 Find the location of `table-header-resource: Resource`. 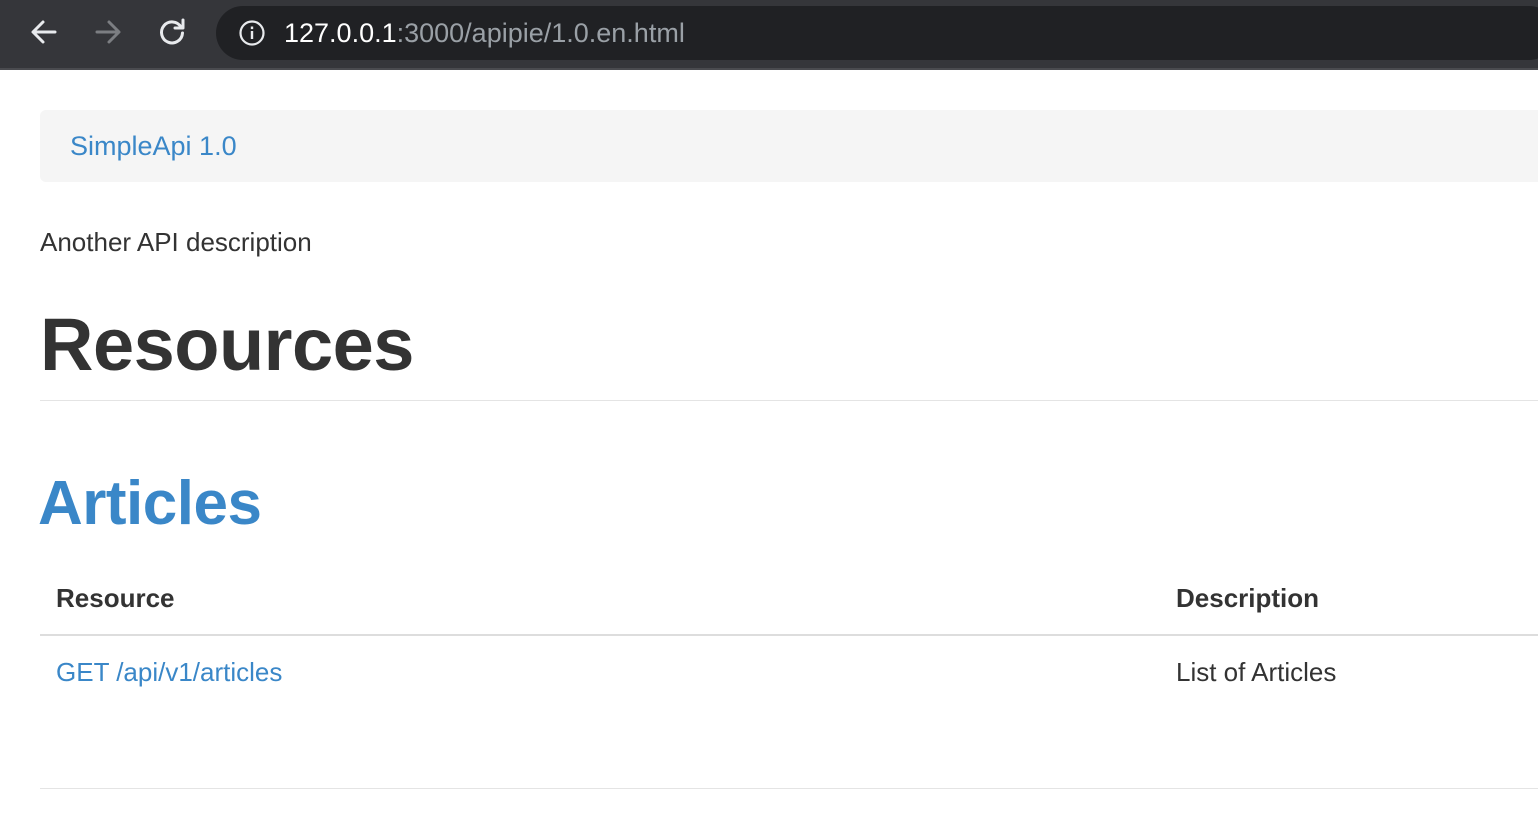

table-header-resource: Resource is located at coordinates (115, 598).